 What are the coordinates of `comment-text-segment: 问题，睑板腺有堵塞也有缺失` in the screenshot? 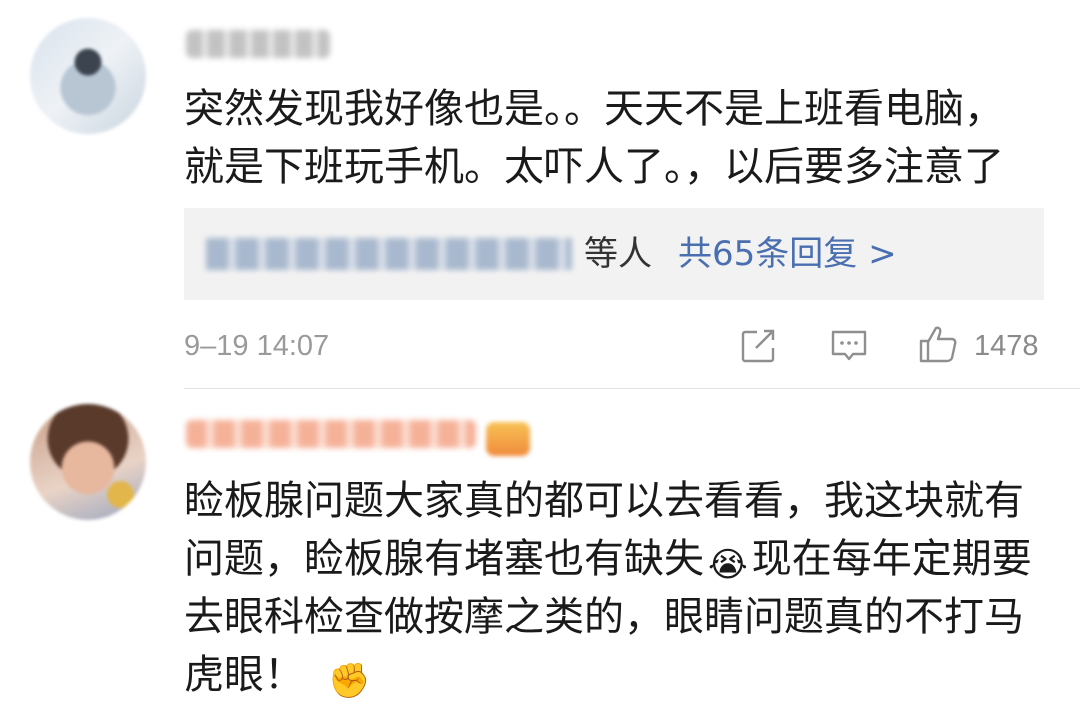 It's located at (444, 559).